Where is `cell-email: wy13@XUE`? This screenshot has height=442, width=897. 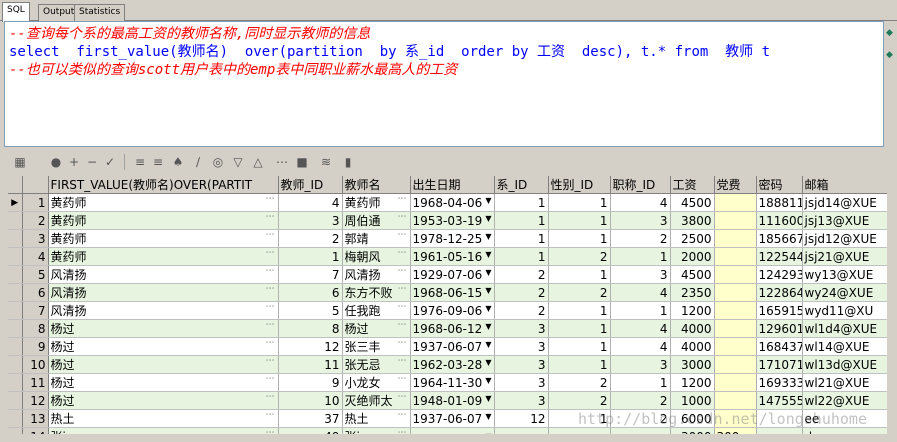 cell-email: wy13@XUE is located at coordinates (844, 274).